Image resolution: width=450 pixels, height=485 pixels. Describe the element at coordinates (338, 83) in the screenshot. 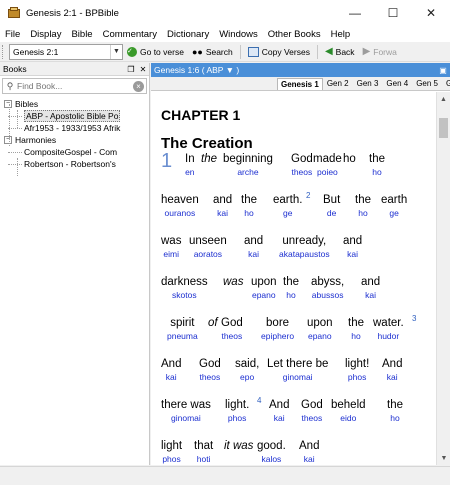

I see `tab-gen-2: Gen 2` at that location.